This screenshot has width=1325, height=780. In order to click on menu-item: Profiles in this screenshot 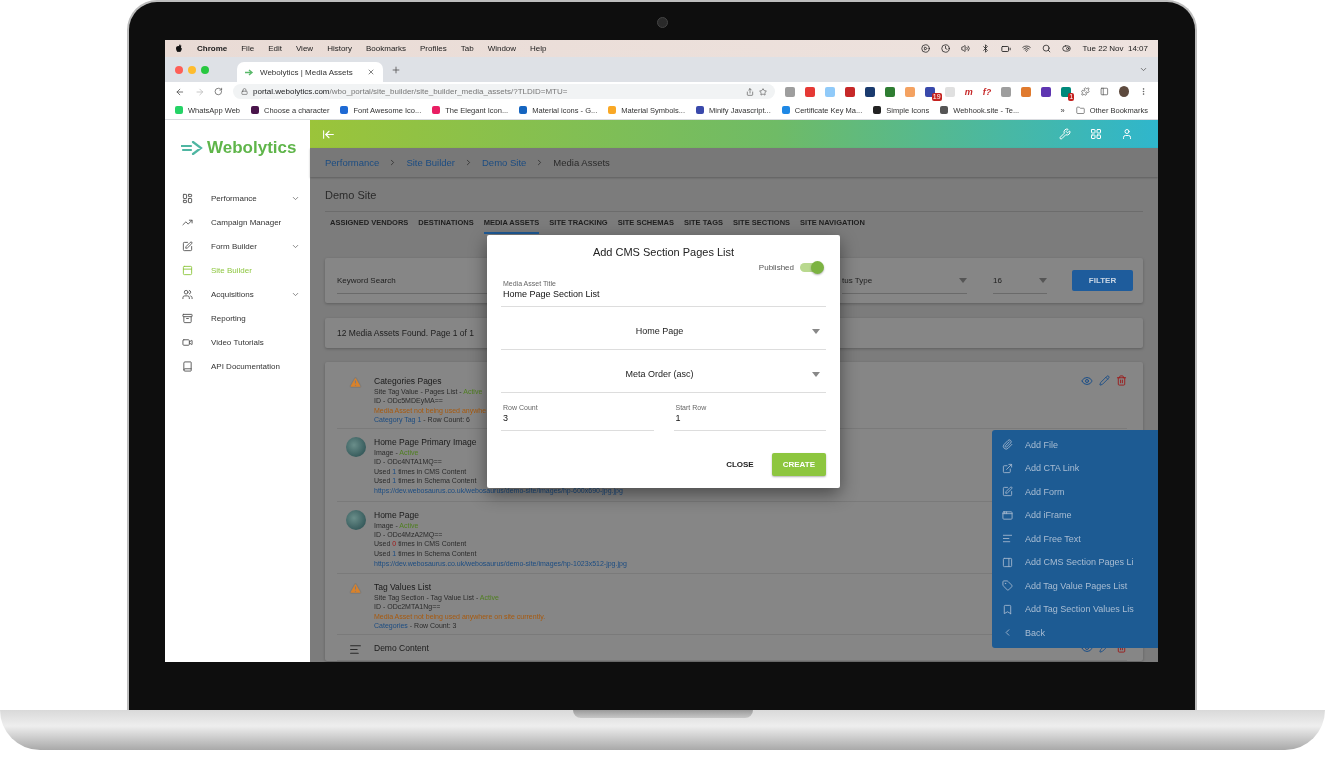, I will do `click(433, 48)`.